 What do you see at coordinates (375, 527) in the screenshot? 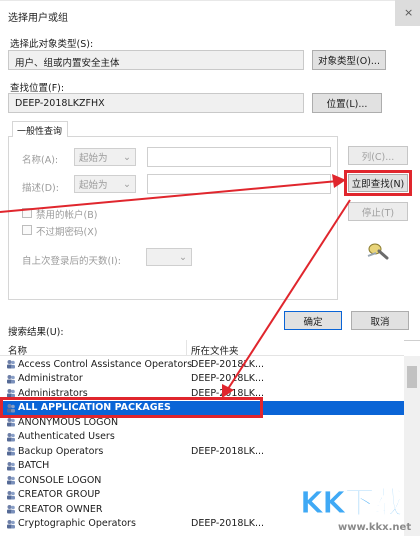
I see `watermark-url: www.kkx.net` at bounding box center [375, 527].